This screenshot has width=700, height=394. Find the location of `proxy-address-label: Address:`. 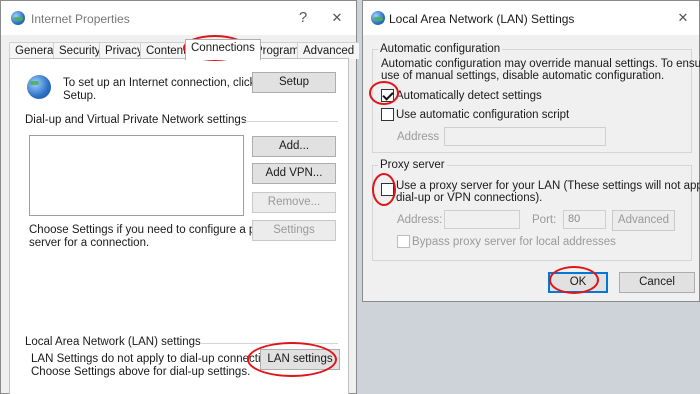

proxy-address-label: Address: is located at coordinates (420, 220).